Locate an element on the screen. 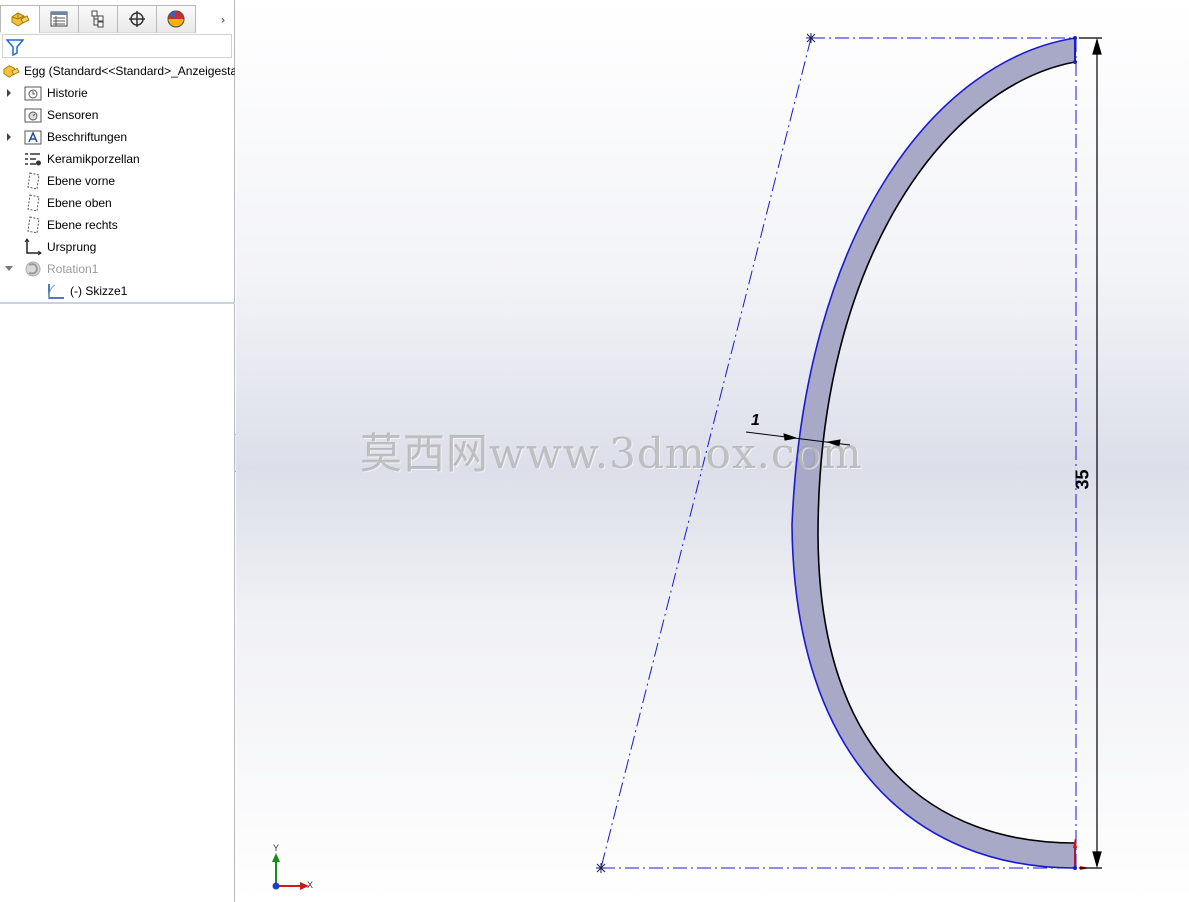  thickness-dimension-value: 1 is located at coordinates (755, 421).